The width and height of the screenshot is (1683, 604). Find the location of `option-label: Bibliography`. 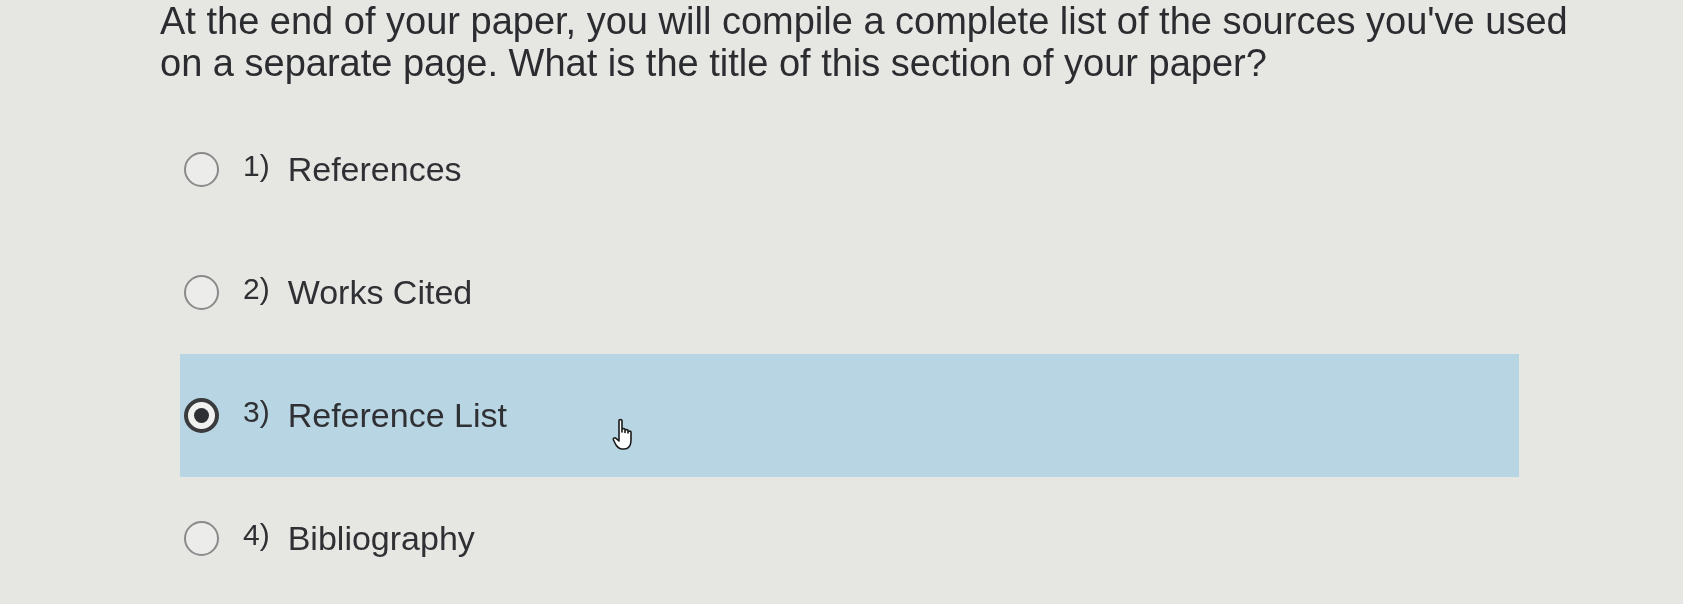

option-label: Bibliography is located at coordinates (381, 538).